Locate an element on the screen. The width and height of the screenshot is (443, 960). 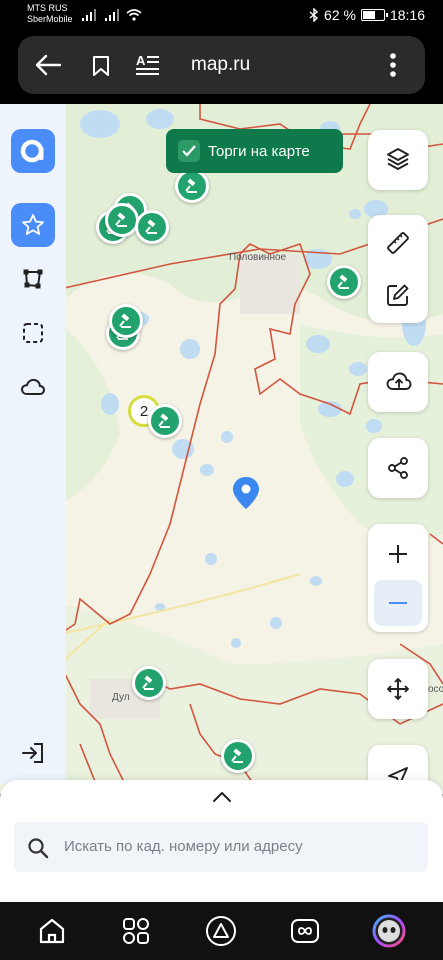
polygon-tool-button is located at coordinates (33, 279).